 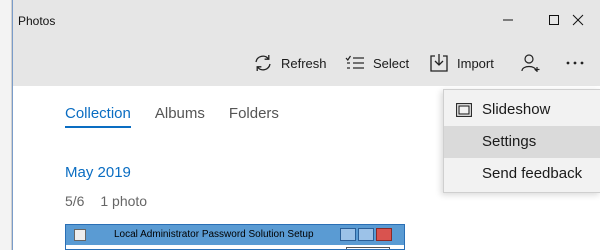 I want to click on refresh-button: Refresh, so click(x=290, y=63).